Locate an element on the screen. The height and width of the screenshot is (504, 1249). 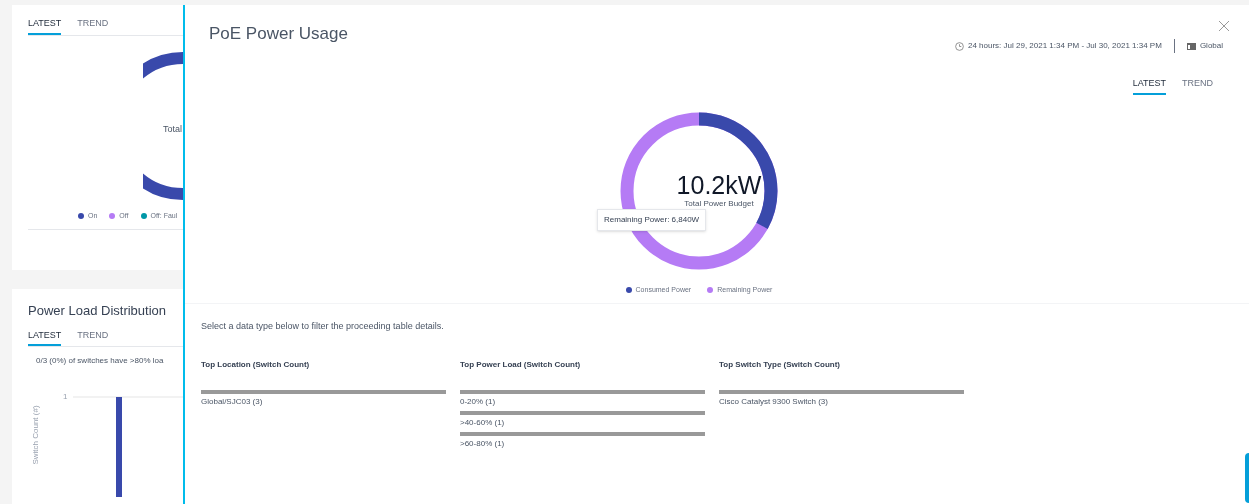
y-tick-label: 1 is located at coordinates (65, 397).